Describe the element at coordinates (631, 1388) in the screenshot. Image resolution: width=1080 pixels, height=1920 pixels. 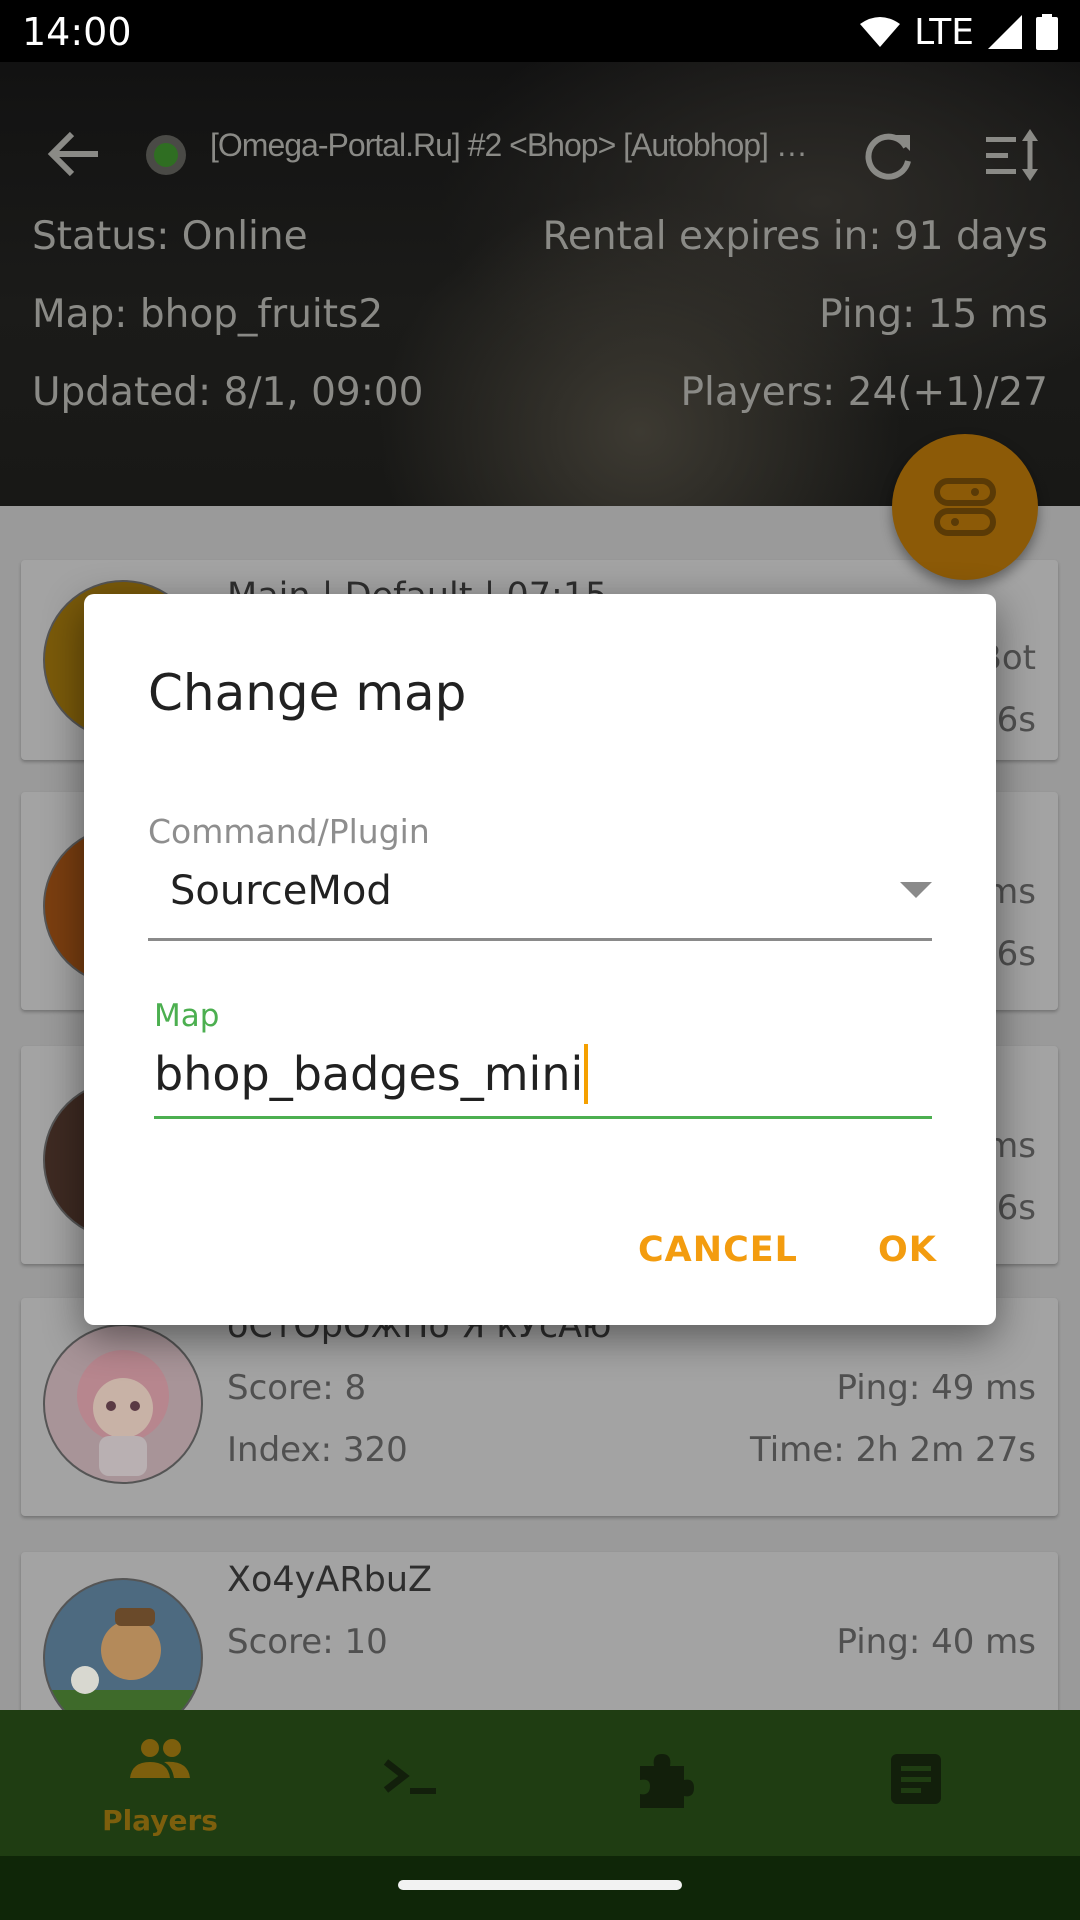
I see `player-line: Score: 8 Ping: 49 ms` at that location.